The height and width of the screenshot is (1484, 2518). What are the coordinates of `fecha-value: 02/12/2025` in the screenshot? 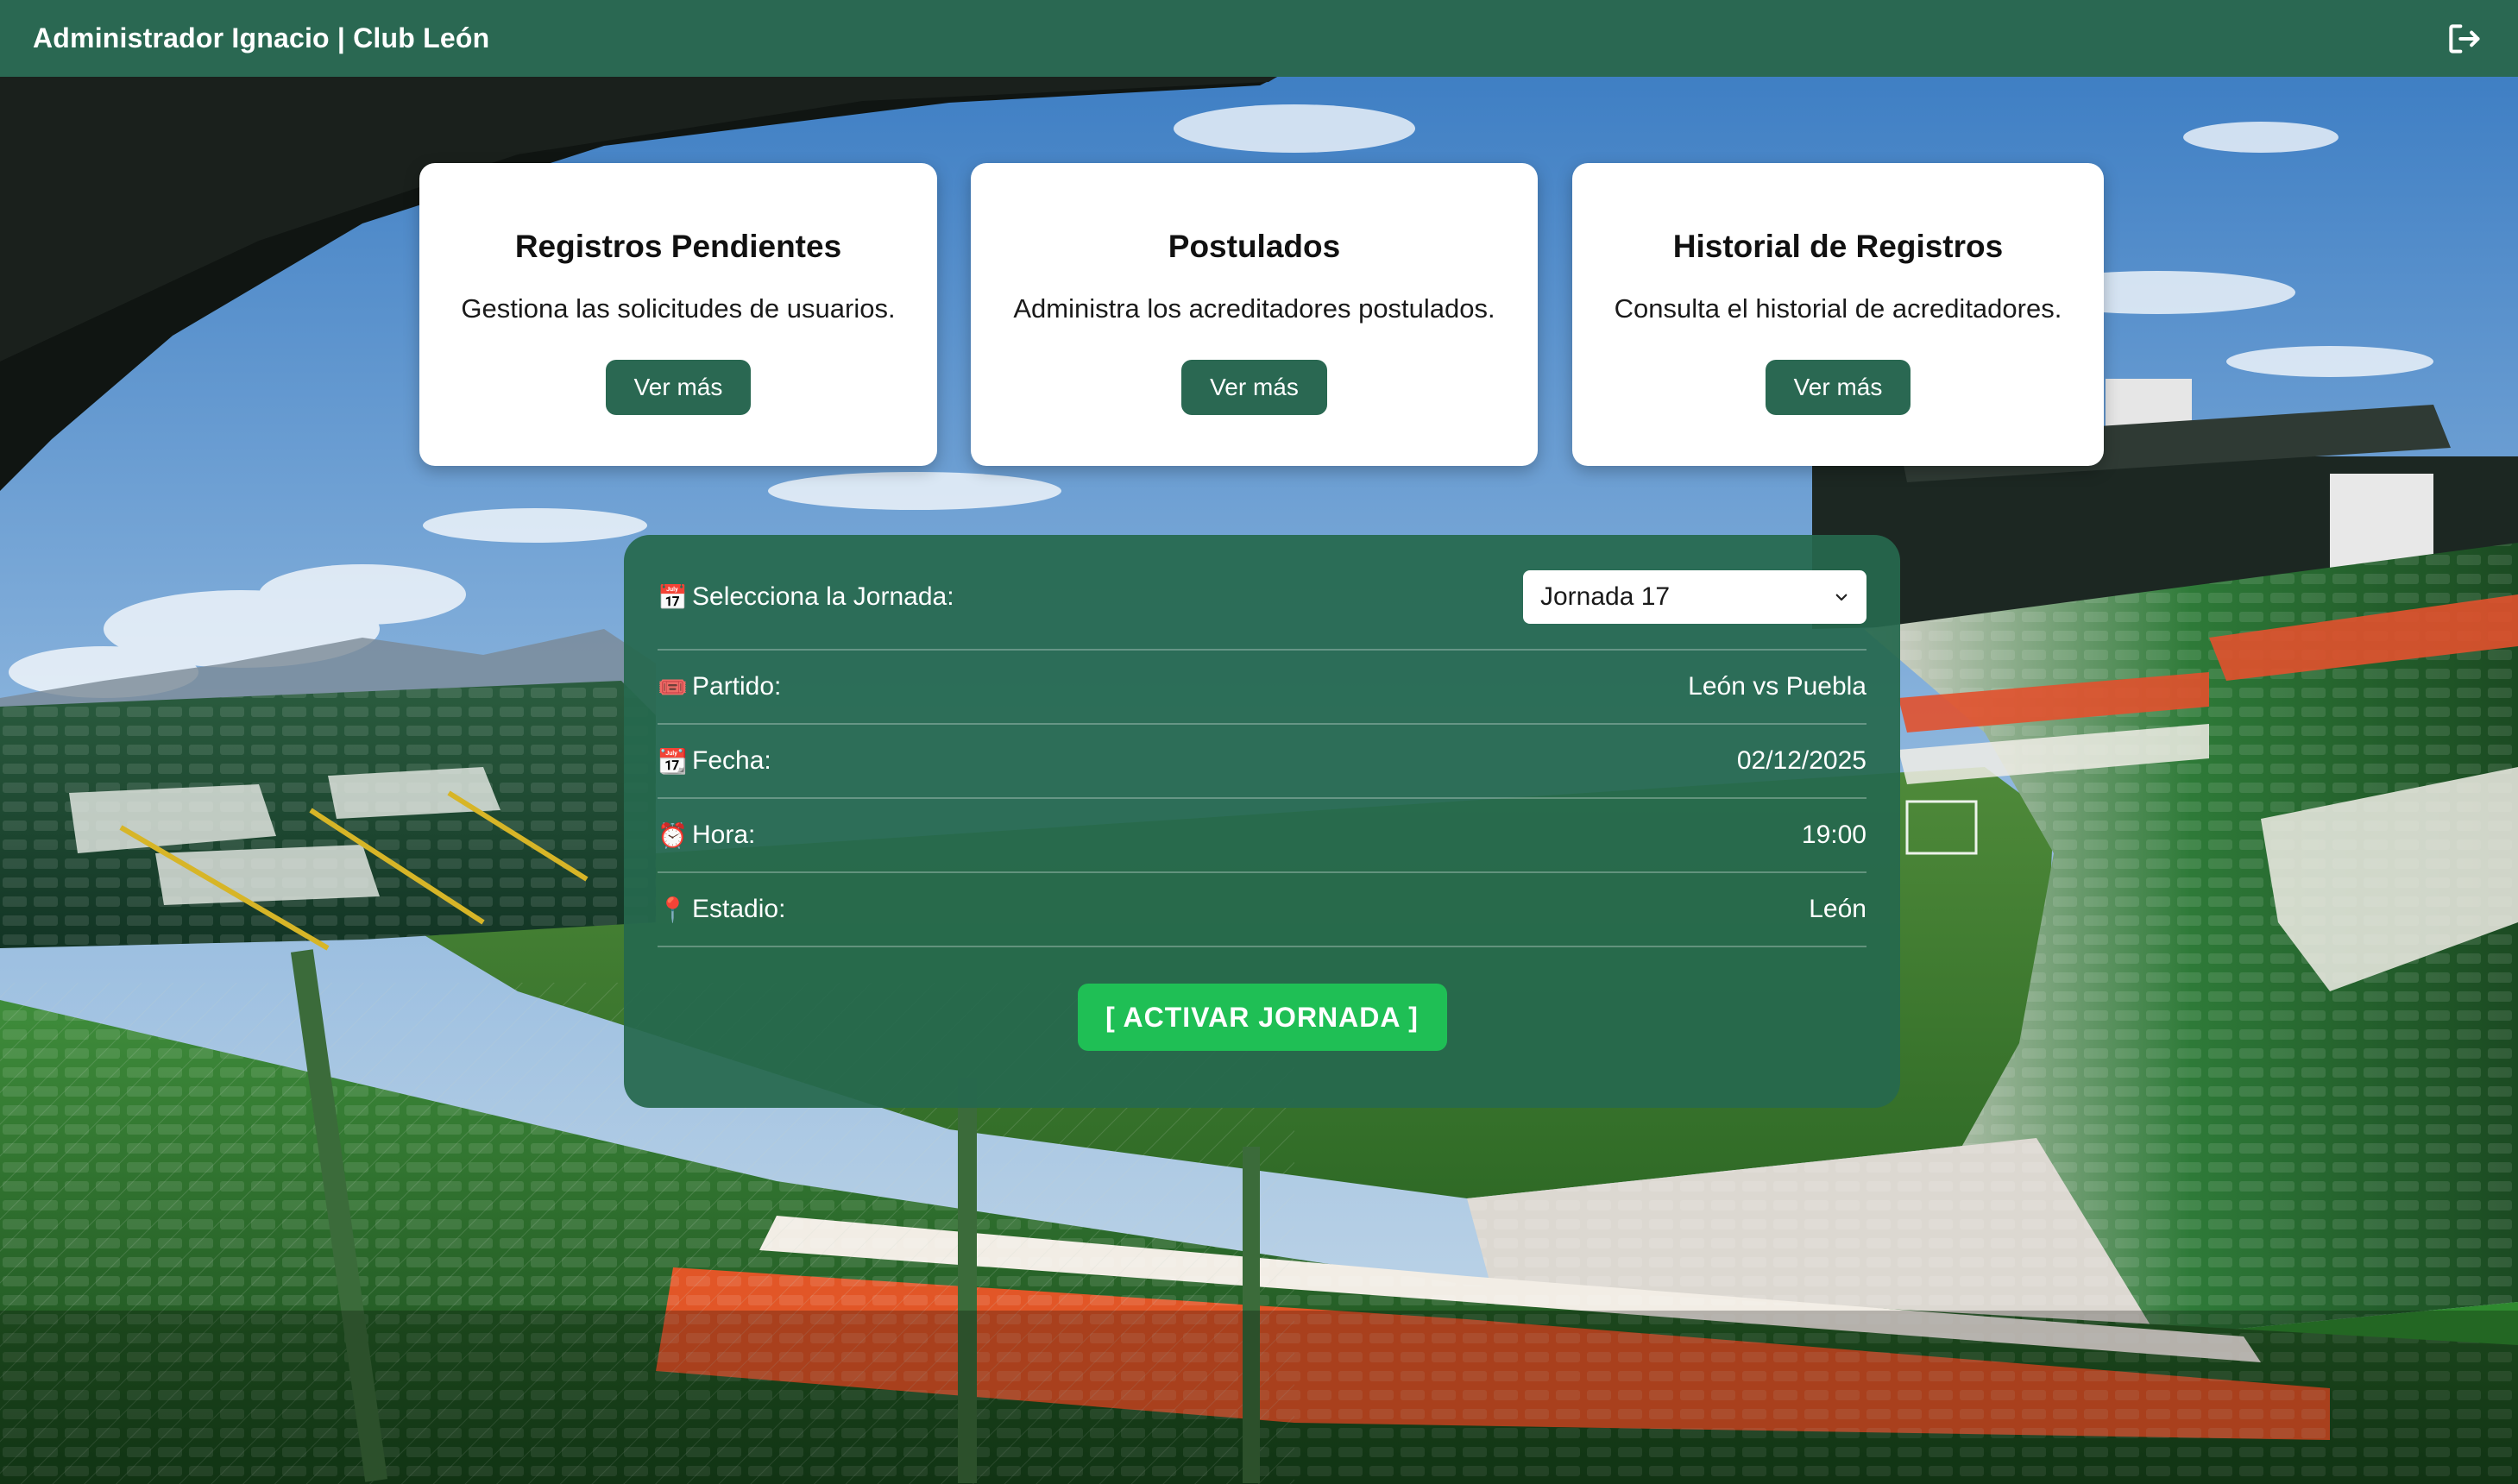 It's located at (1801, 760).